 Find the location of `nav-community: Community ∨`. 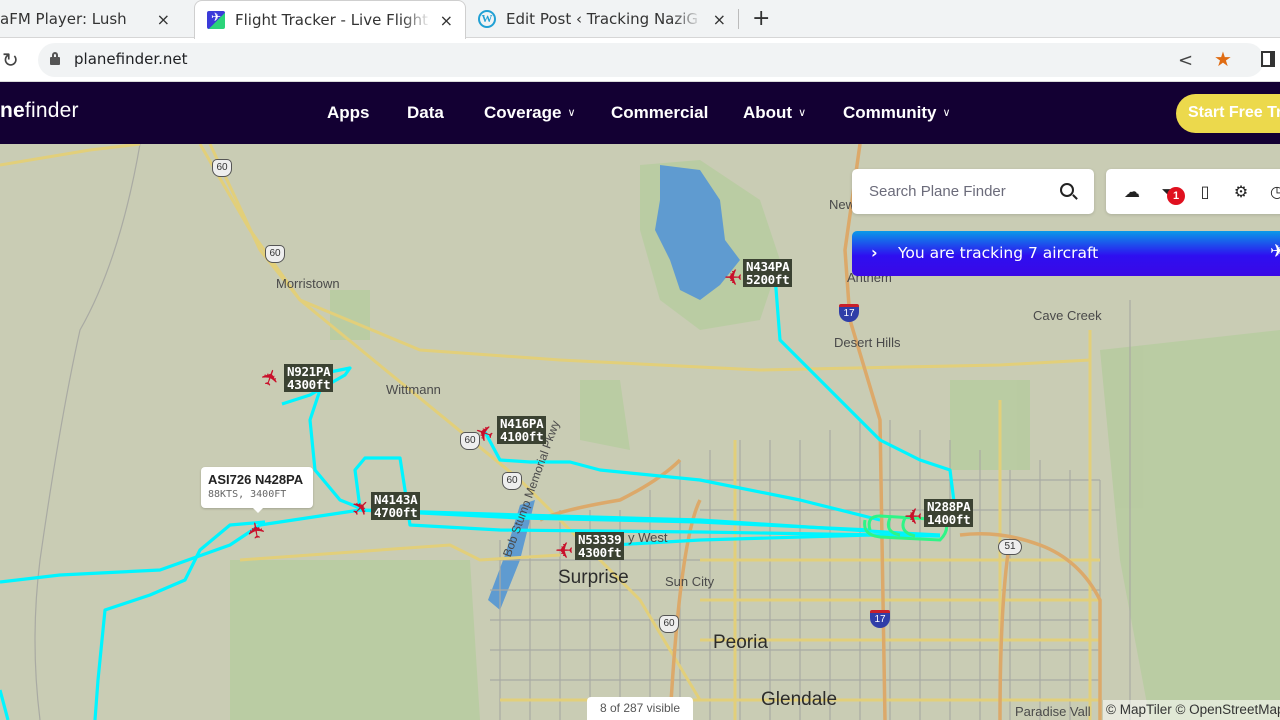

nav-community: Community ∨ is located at coordinates (897, 113).